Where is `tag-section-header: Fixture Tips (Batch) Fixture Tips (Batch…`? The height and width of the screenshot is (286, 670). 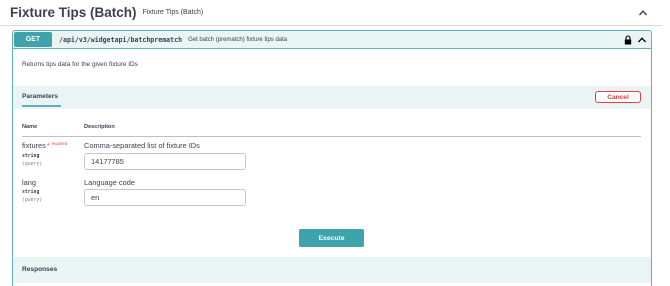 tag-section-header: Fixture Tips (Batch) Fixture Tips (Batch… is located at coordinates (331, 13).